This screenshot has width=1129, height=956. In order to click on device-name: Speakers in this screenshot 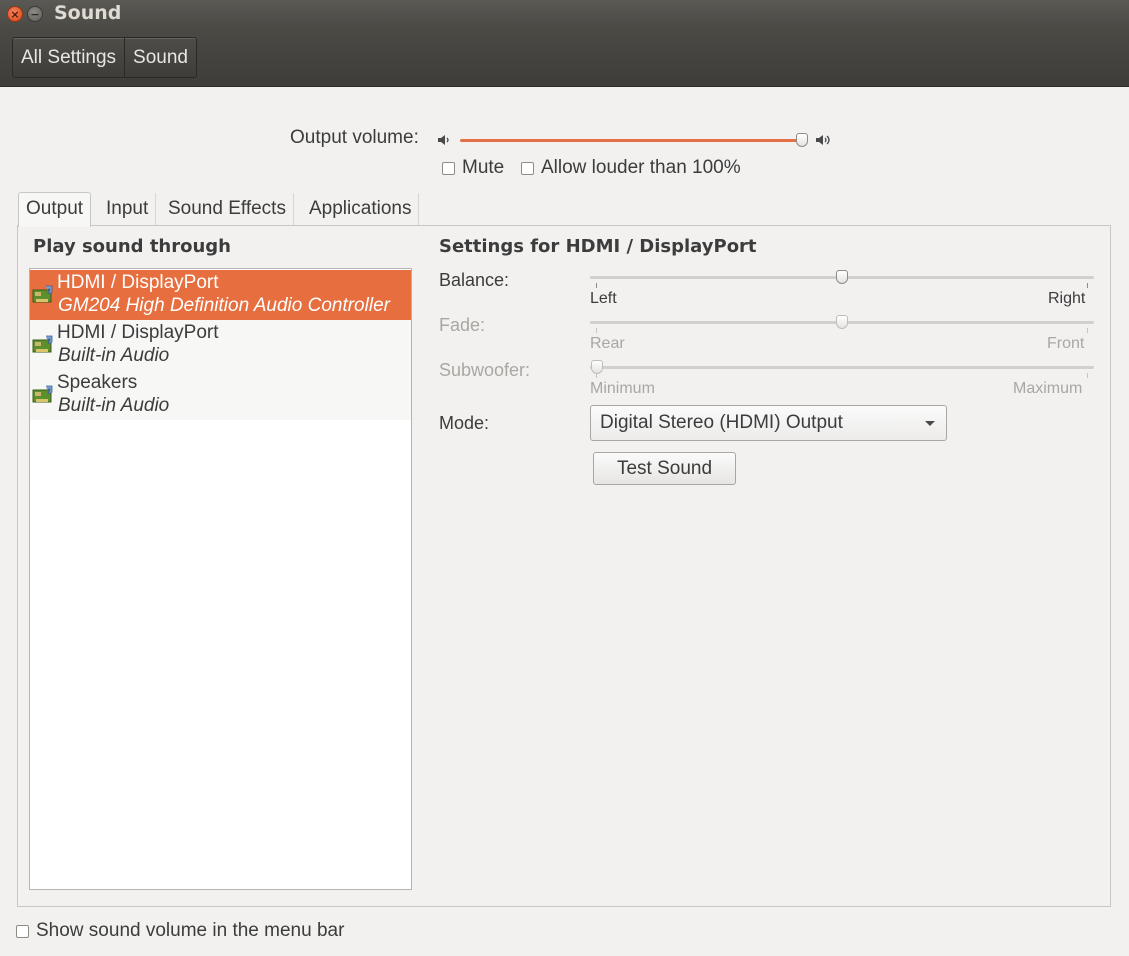, I will do `click(97, 382)`.